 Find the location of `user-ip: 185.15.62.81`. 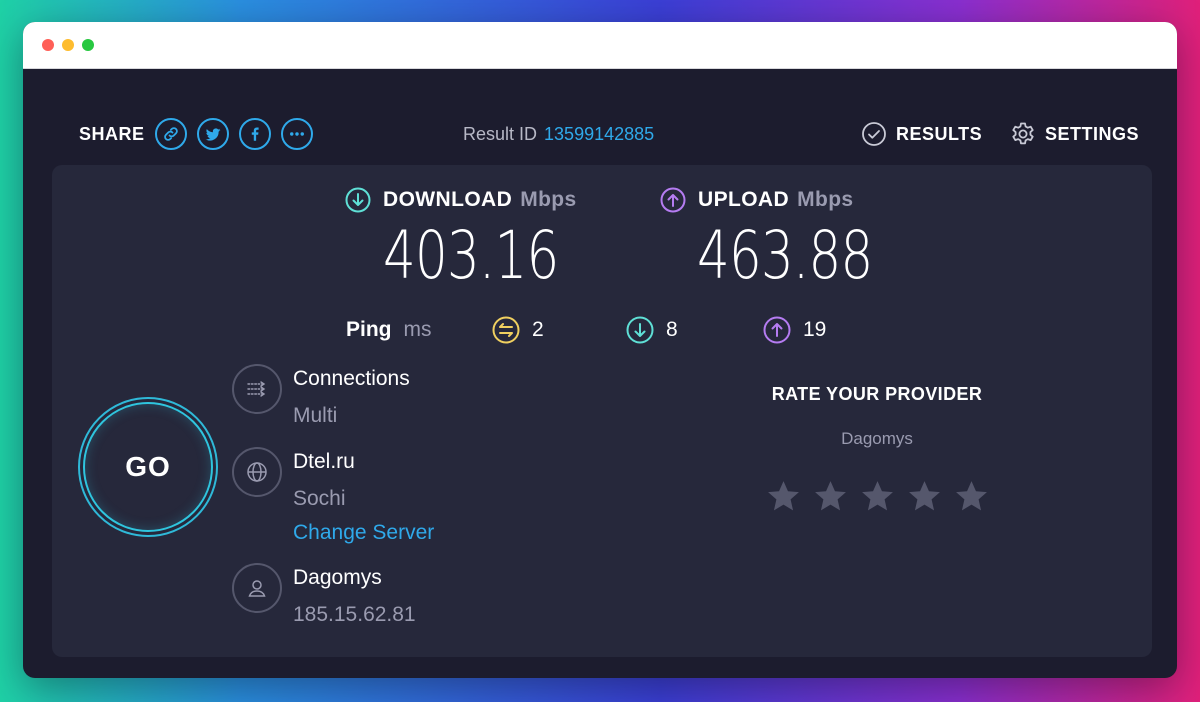

user-ip: 185.15.62.81 is located at coordinates (354, 614).